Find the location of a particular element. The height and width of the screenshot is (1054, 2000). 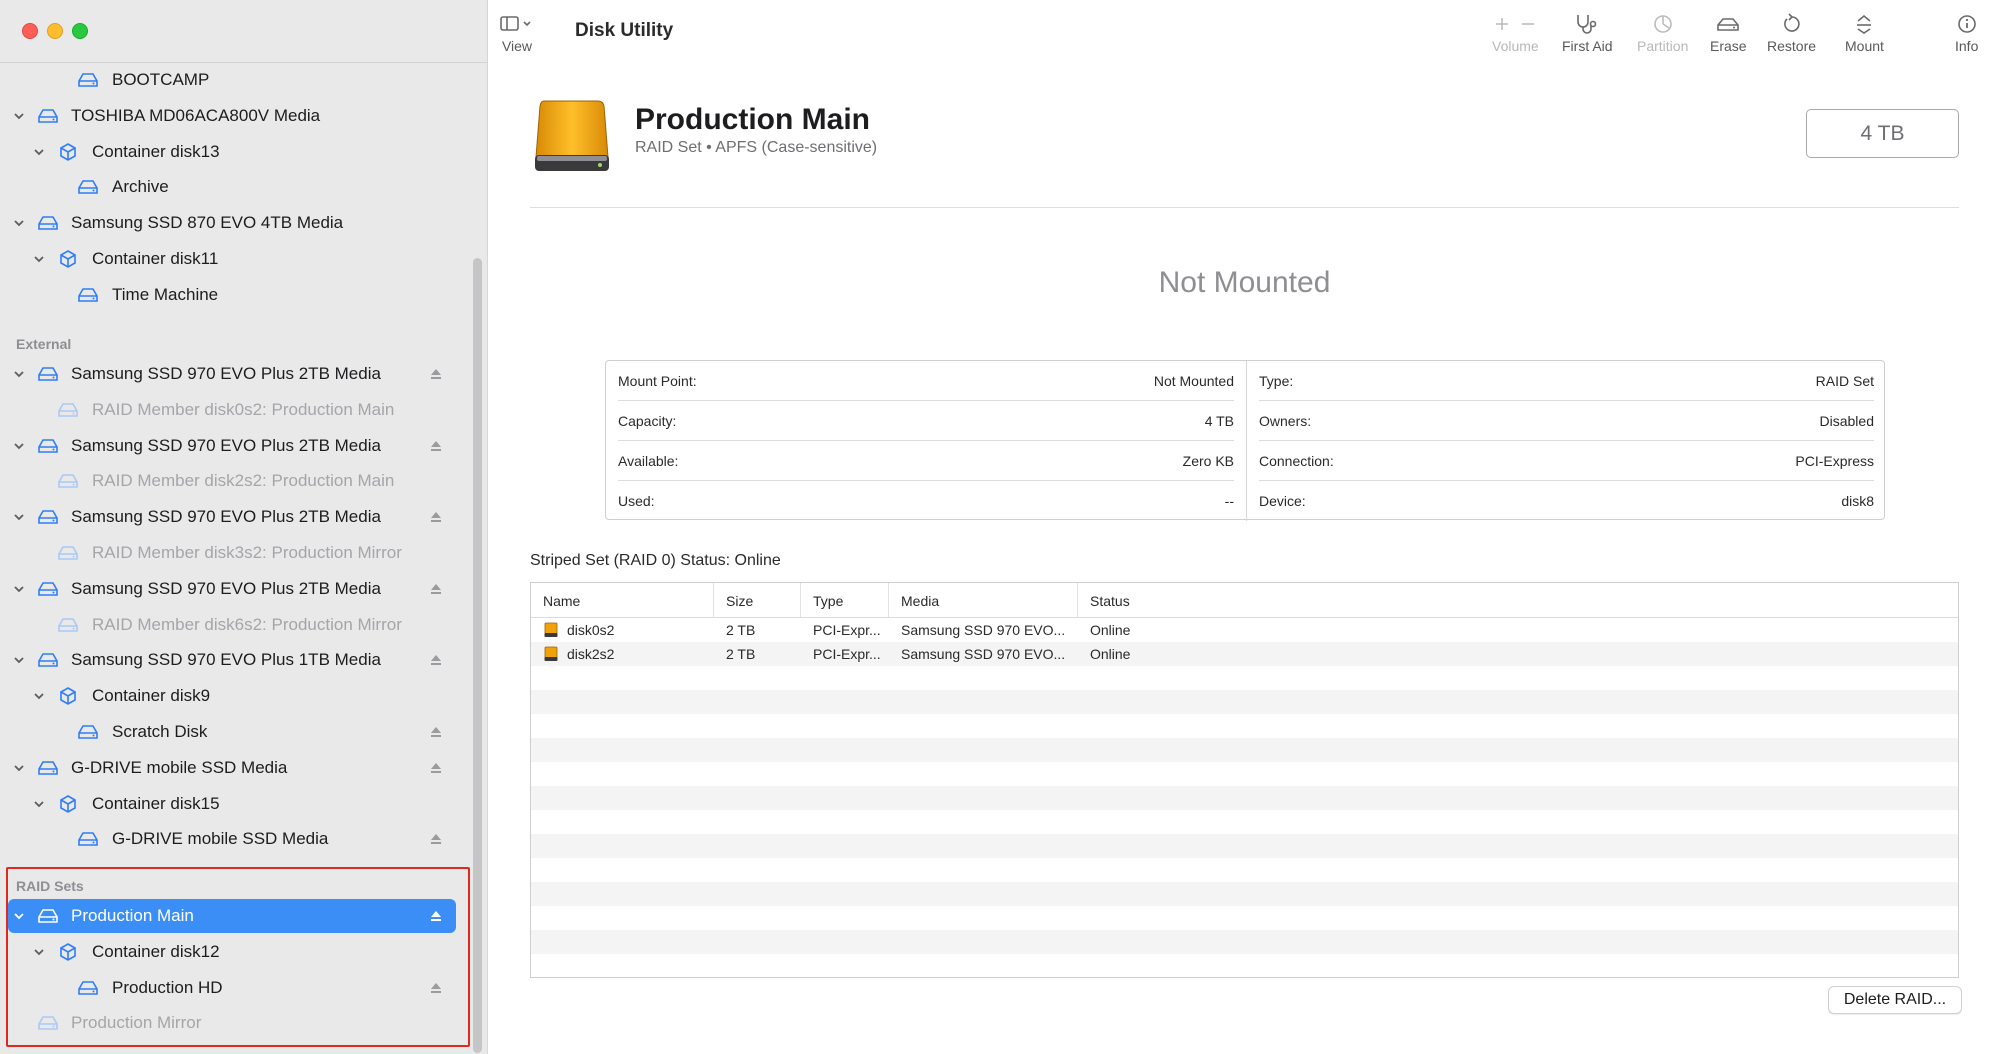

sidebar-item: Production HD is located at coordinates (235, 988).